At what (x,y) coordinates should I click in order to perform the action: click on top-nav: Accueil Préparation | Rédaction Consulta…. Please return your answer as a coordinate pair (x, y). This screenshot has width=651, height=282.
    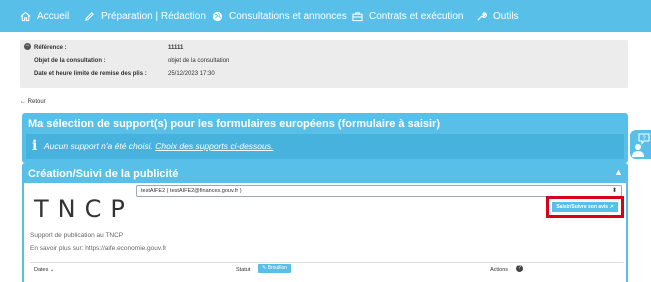
    Looking at the image, I should click on (325, 16).